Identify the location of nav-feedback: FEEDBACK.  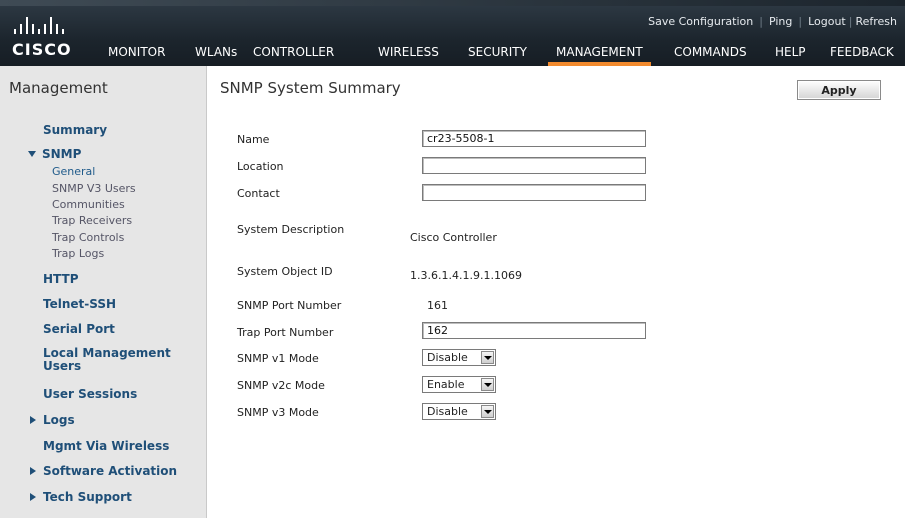
(862, 55).